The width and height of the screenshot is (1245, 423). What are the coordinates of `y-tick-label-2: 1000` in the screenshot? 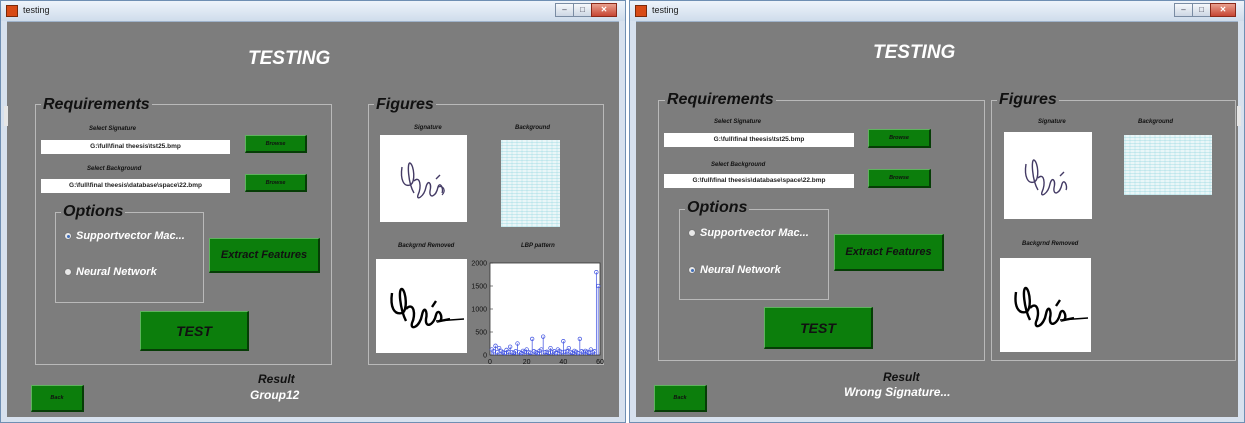 It's located at (479, 310).